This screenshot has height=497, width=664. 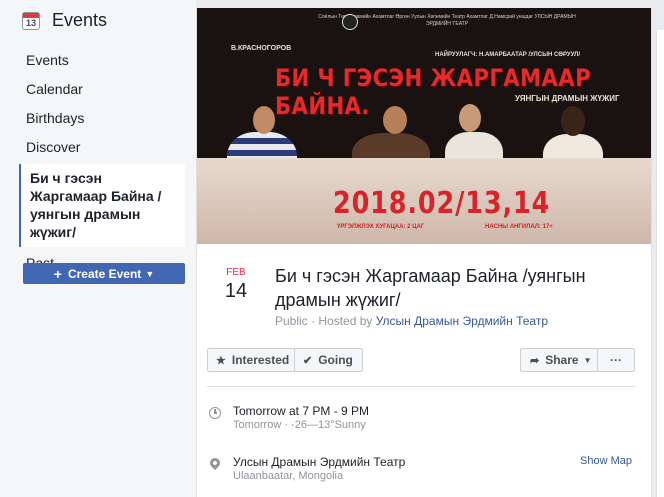 I want to click on sidebar-title: Events, so click(x=80, y=20).